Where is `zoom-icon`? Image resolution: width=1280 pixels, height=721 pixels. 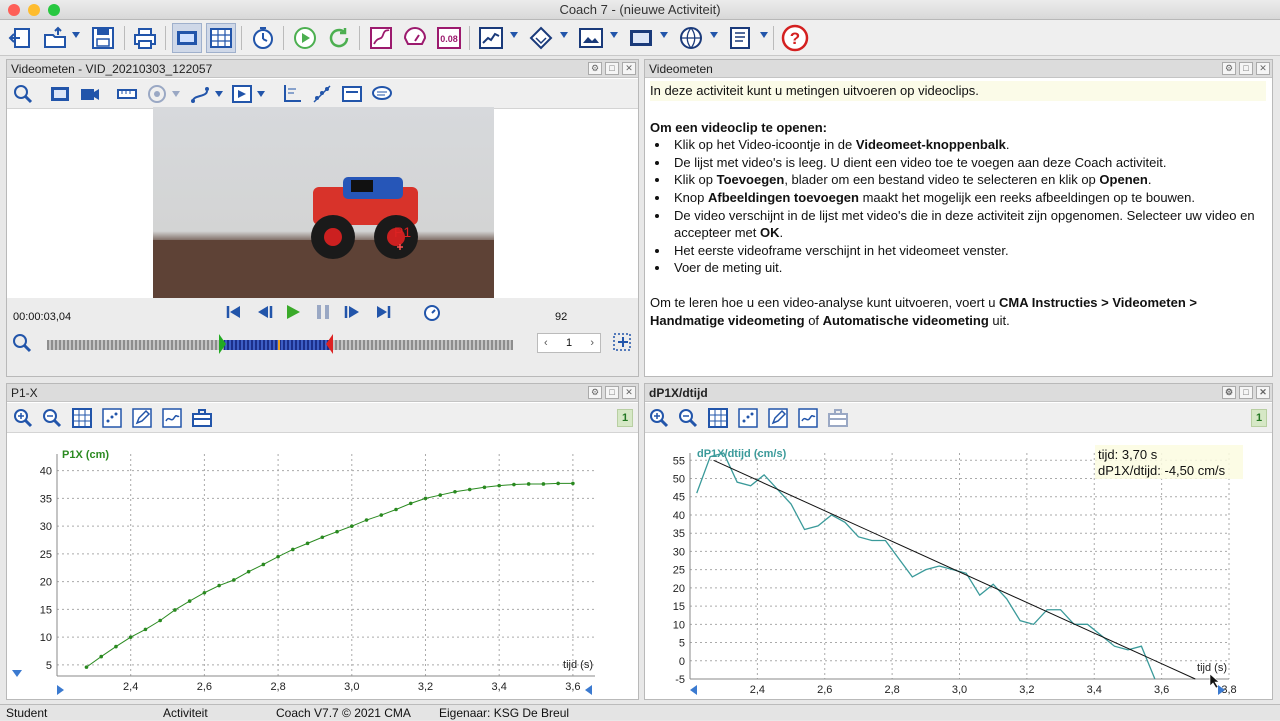
zoom-icon is located at coordinates (23, 94).